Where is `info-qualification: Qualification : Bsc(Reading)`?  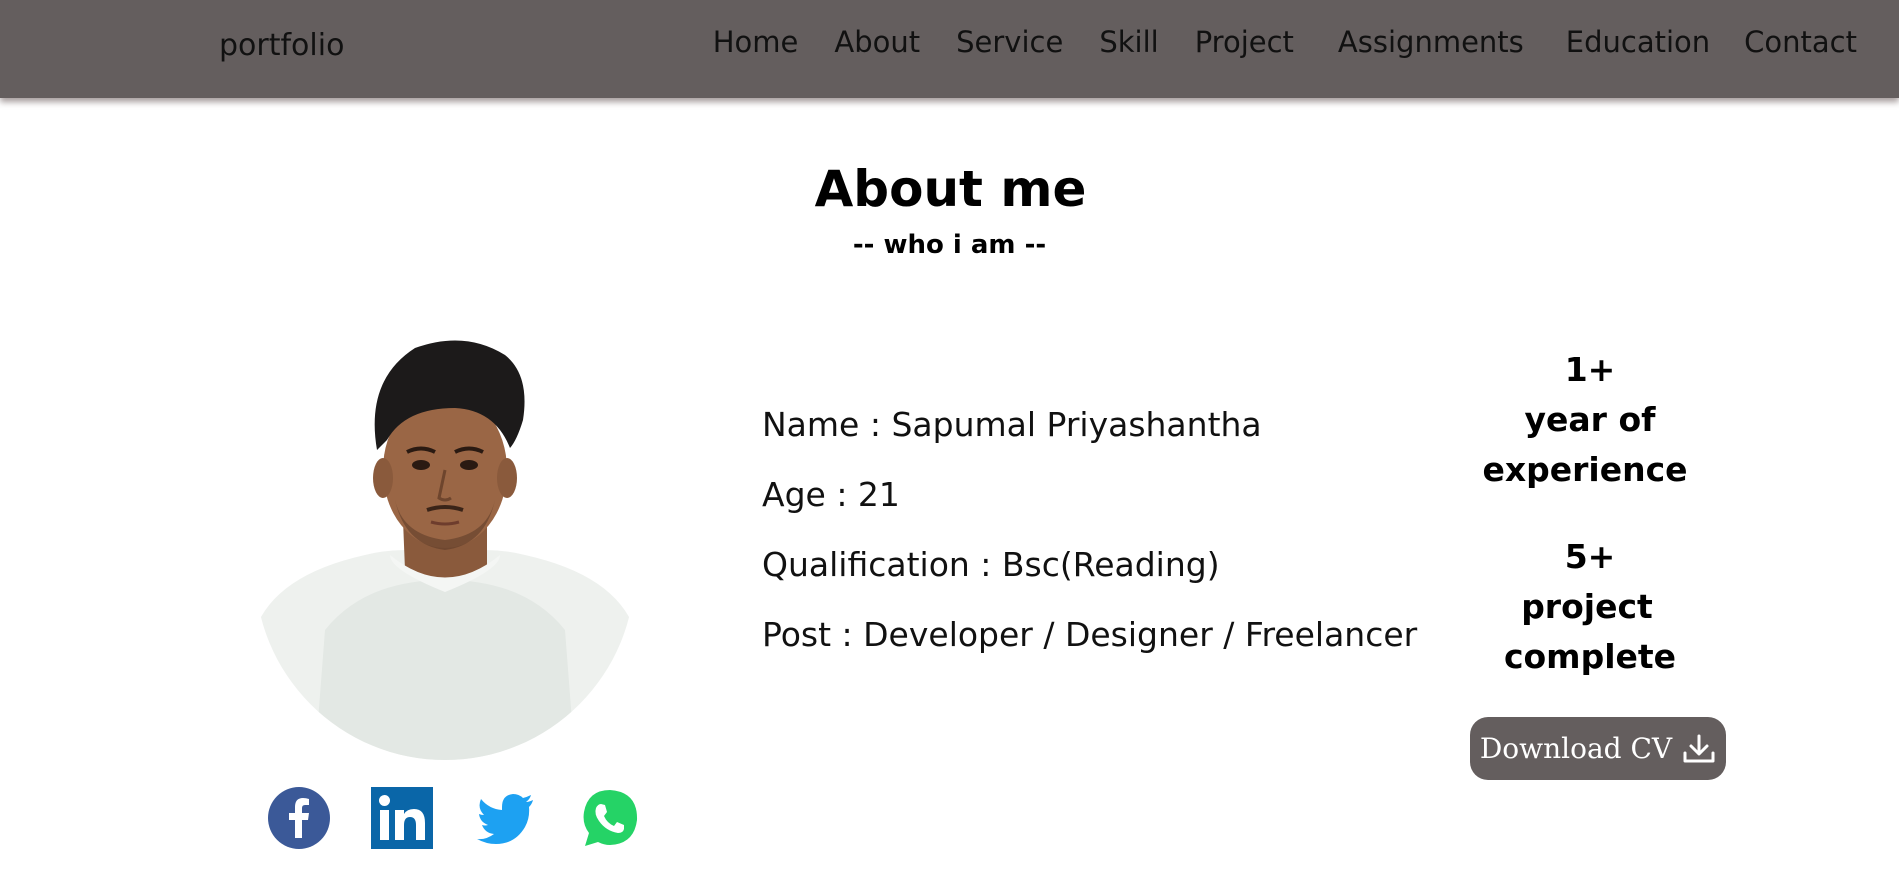
info-qualification: Qualification : Bsc(Reading) is located at coordinates (991, 564).